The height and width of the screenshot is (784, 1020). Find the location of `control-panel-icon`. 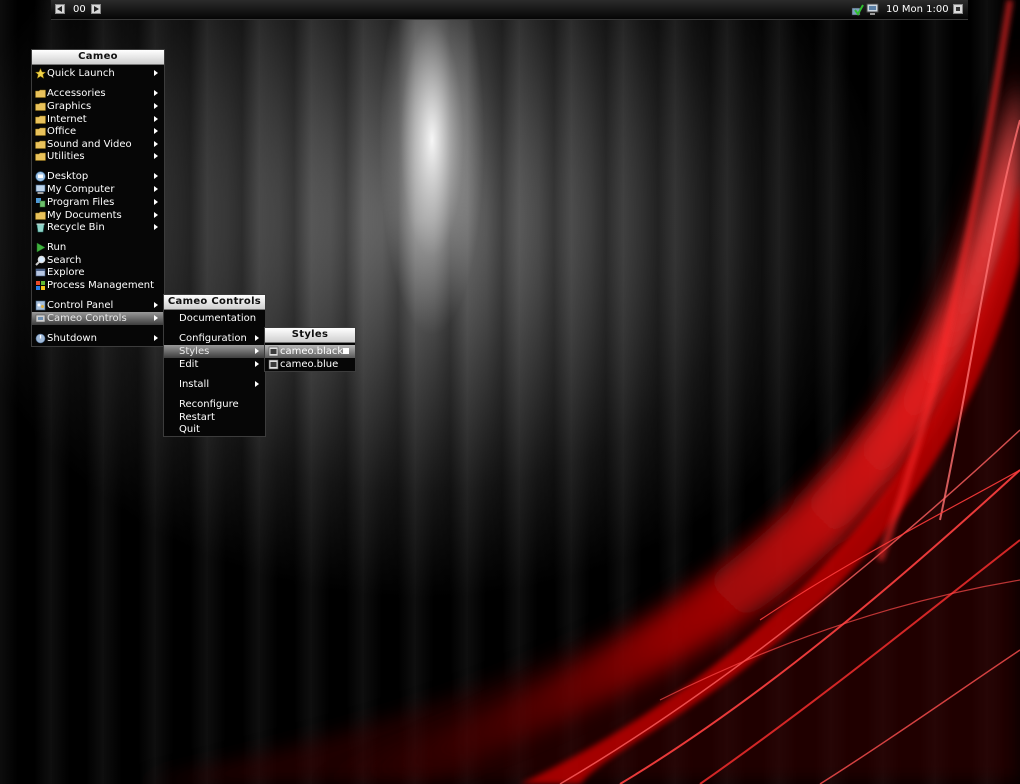

control-panel-icon is located at coordinates (40, 305).